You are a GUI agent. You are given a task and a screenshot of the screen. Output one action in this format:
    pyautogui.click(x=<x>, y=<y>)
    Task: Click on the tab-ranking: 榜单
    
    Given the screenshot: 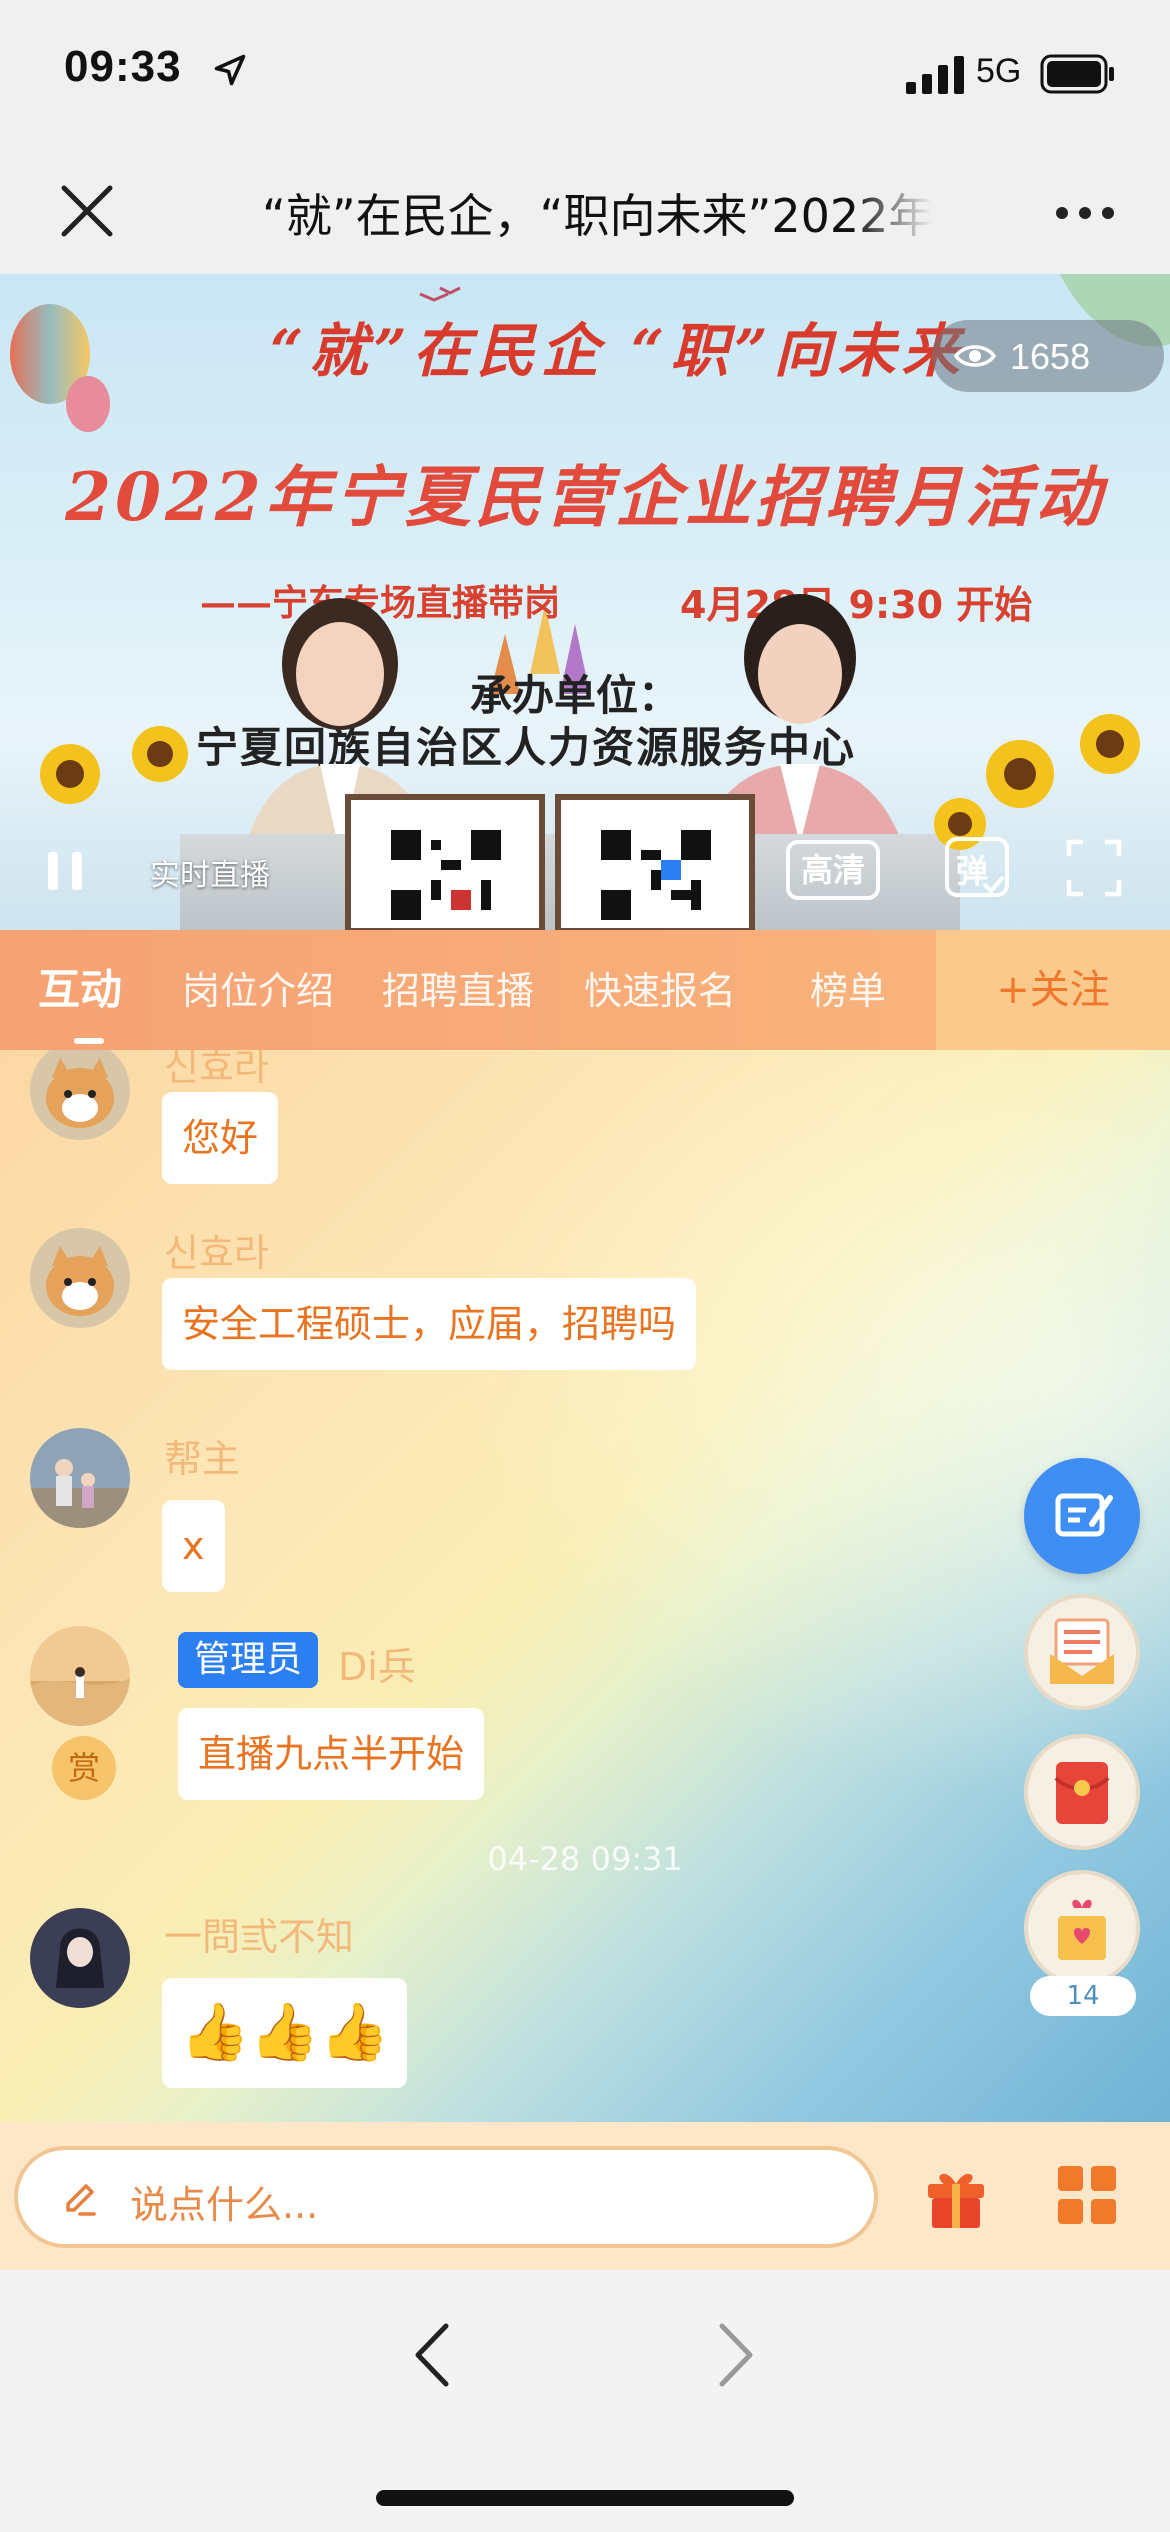 What is the action you would take?
    pyautogui.click(x=848, y=987)
    